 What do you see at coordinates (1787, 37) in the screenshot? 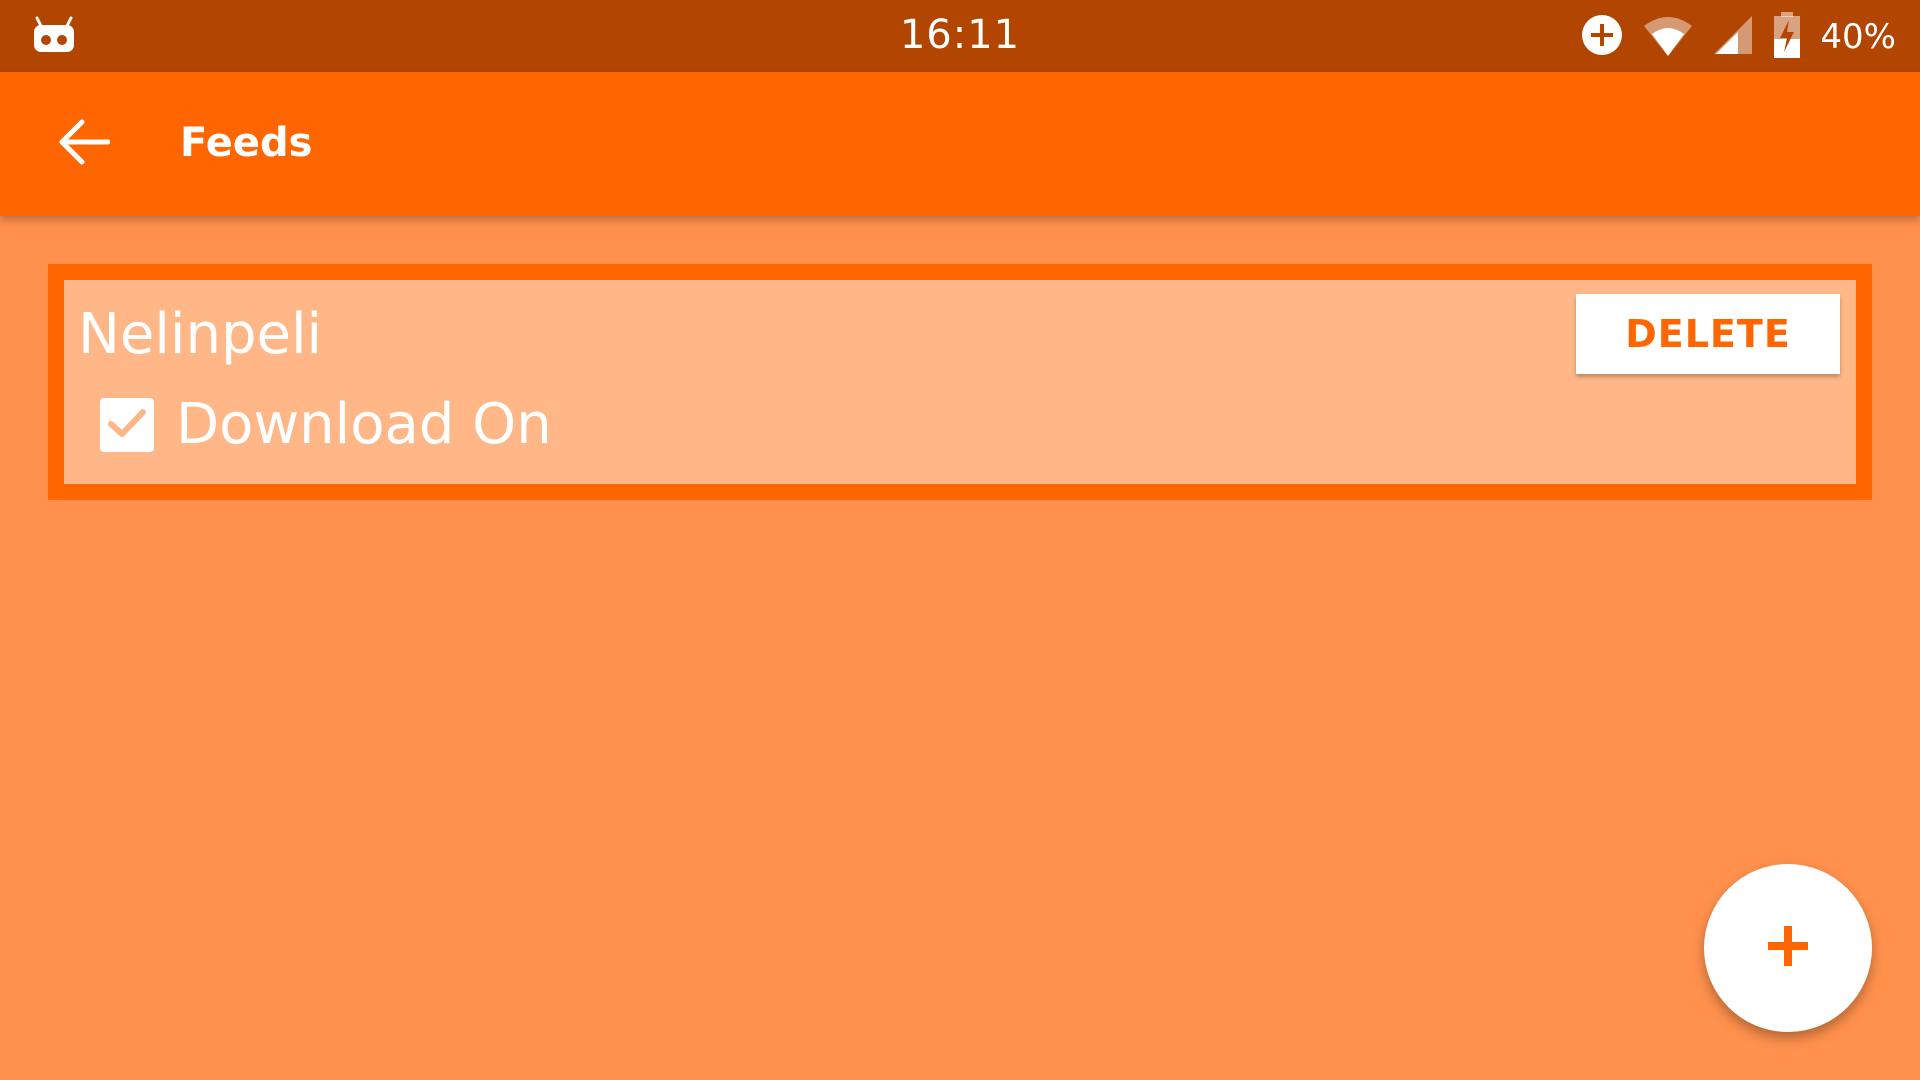
I see `battery-charging-icon` at bounding box center [1787, 37].